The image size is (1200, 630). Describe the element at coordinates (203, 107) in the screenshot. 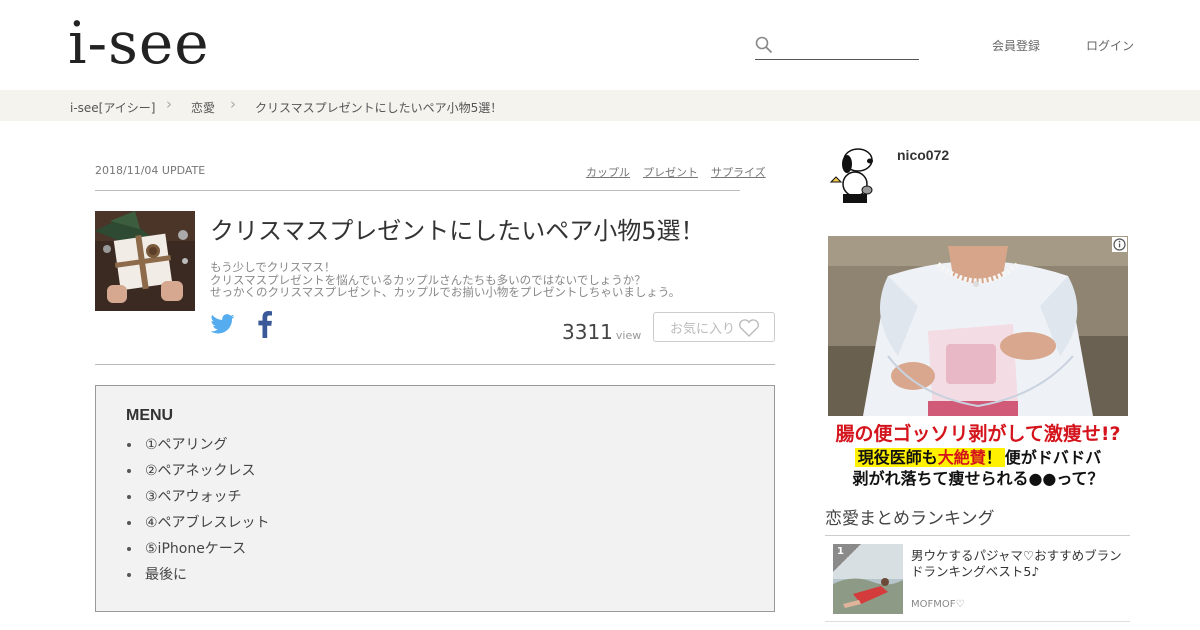

I see `breadcrumb-category: 恋愛` at that location.